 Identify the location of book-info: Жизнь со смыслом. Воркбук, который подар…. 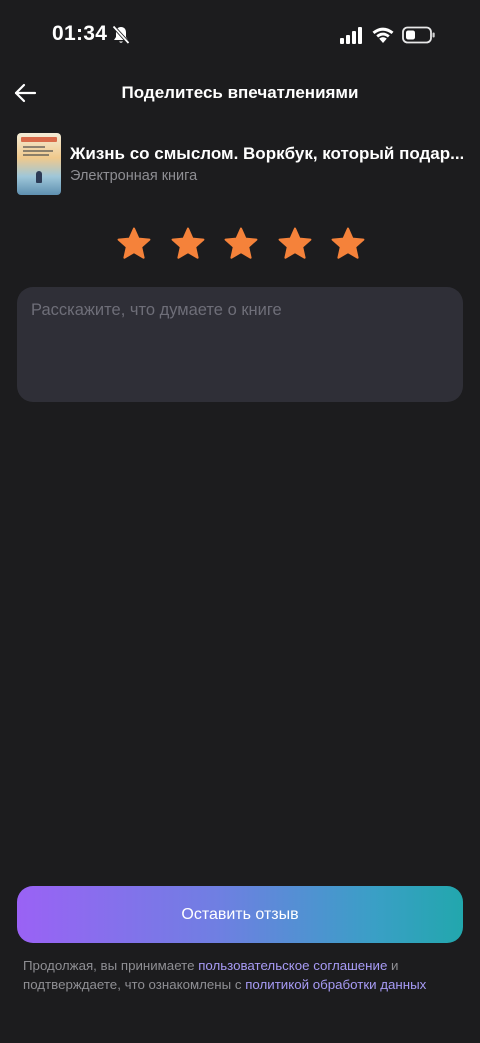
(240, 164).